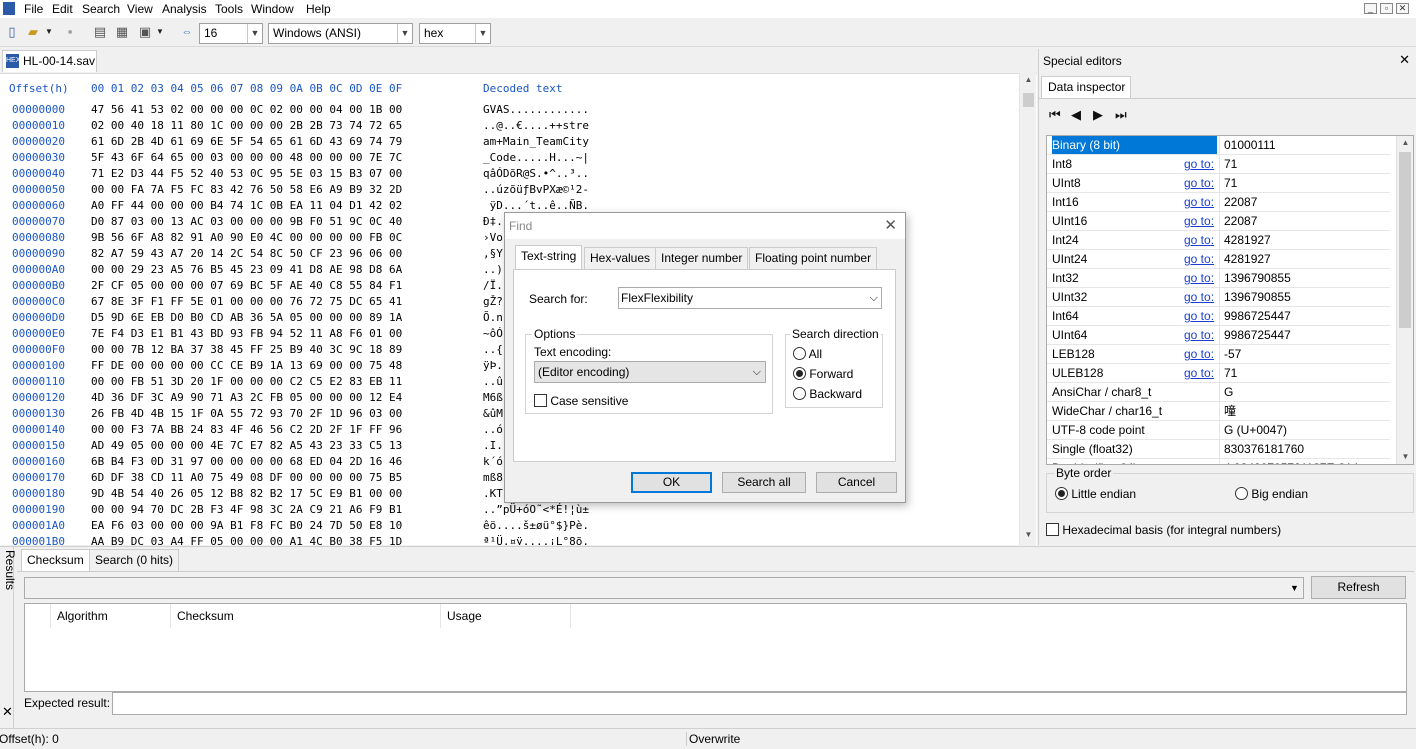 This screenshot has width=1416, height=749. Describe the element at coordinates (493, 333) in the screenshot. I see `row-decoded: ~ôÓ` at that location.